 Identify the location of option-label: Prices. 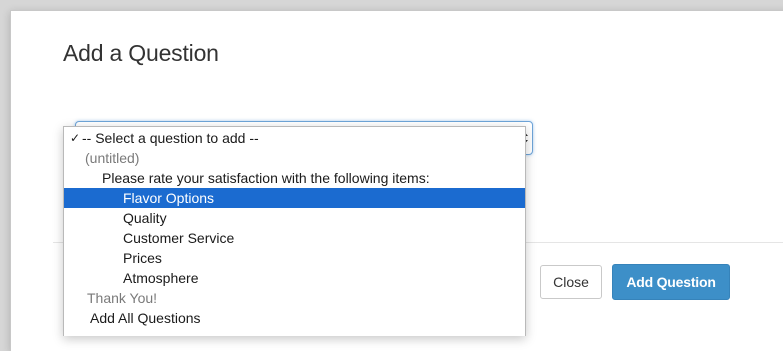
(142, 258).